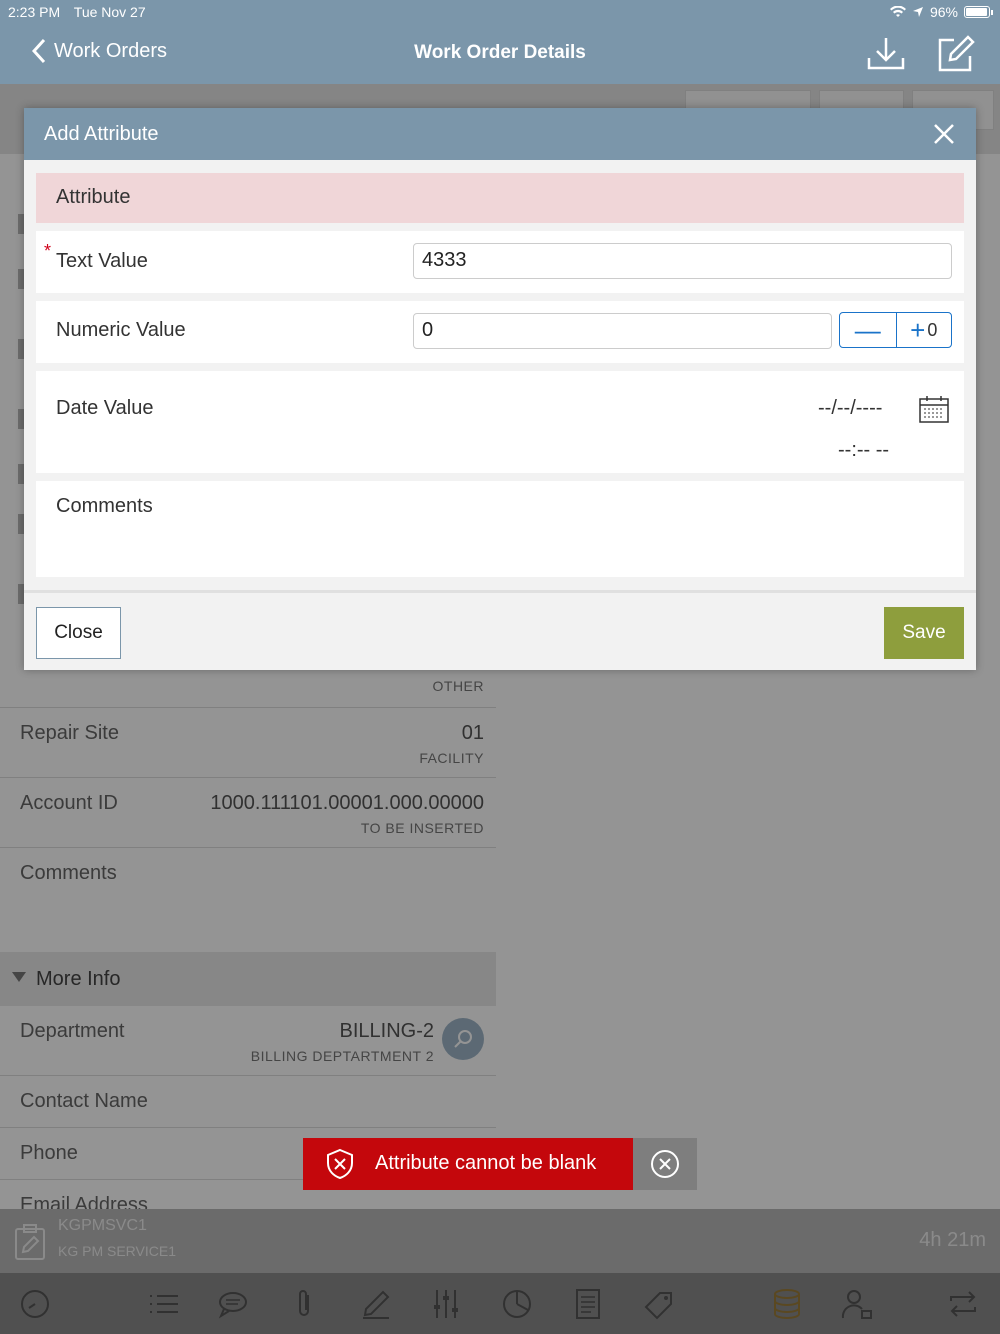 This screenshot has width=1000, height=1334. Describe the element at coordinates (500, 529) in the screenshot. I see `comments-row: Comments` at that location.